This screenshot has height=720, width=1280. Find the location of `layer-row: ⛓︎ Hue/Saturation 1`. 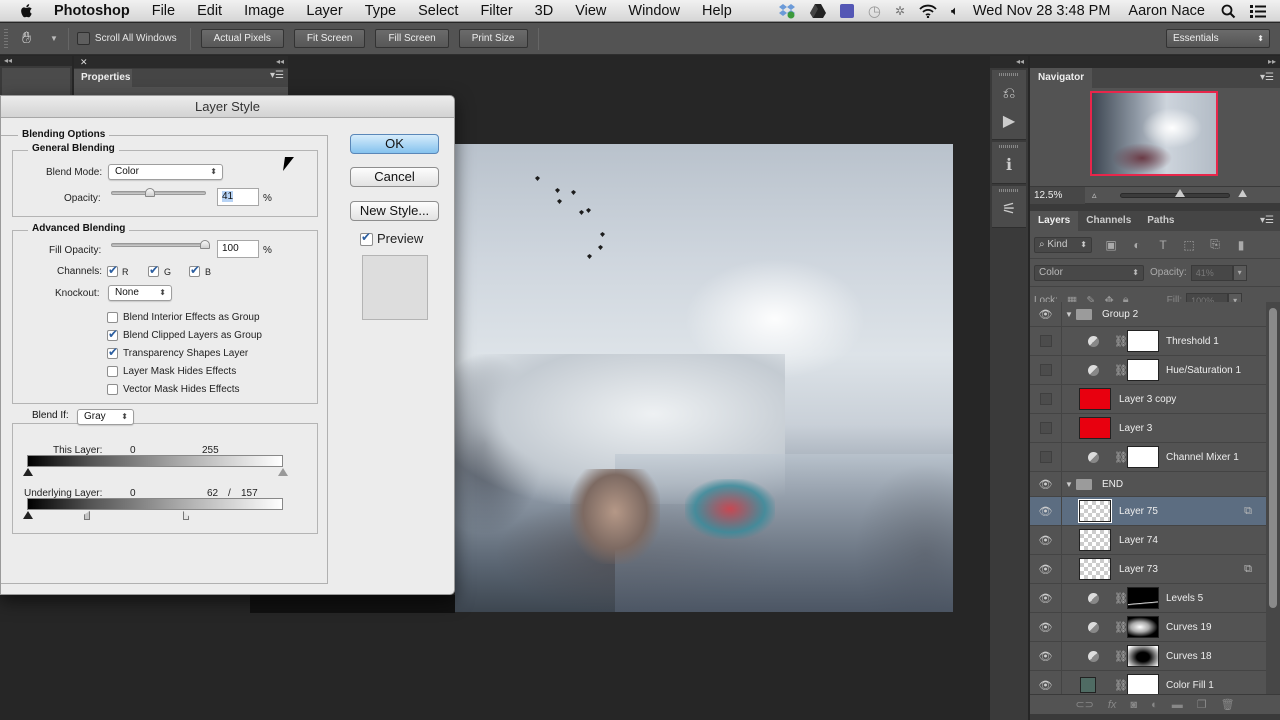

layer-row: ⛓︎ Hue/Saturation 1 is located at coordinates (1148, 370).